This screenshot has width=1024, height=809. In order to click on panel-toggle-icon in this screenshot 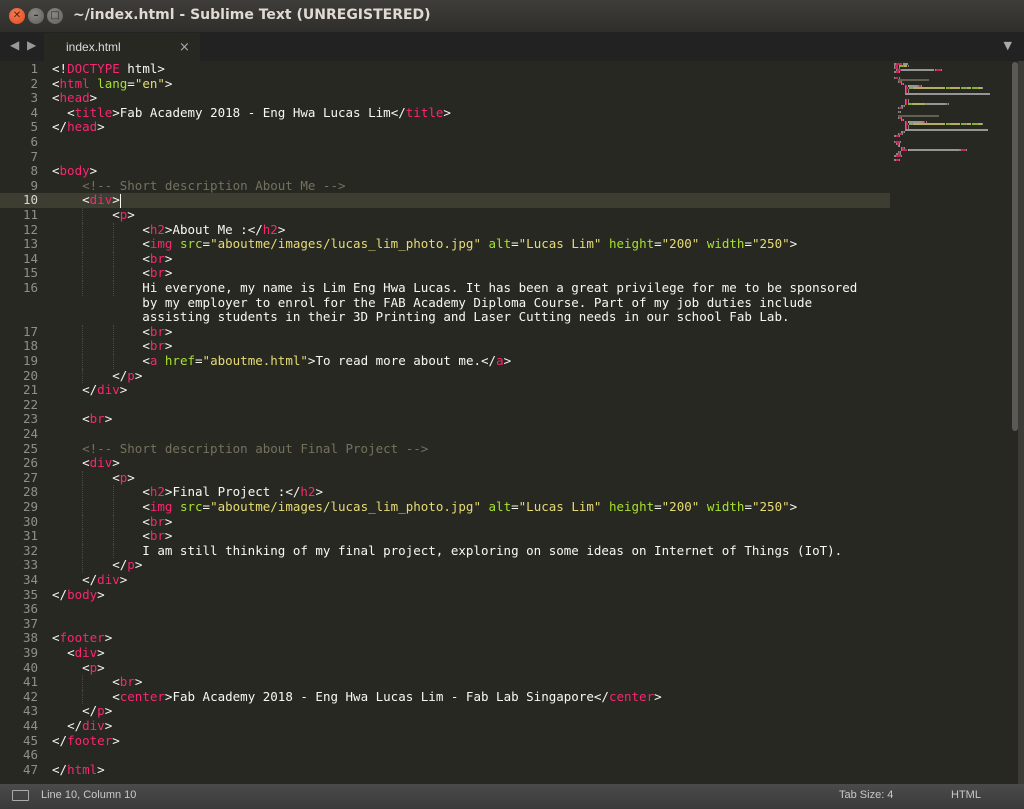, I will do `click(20, 795)`.